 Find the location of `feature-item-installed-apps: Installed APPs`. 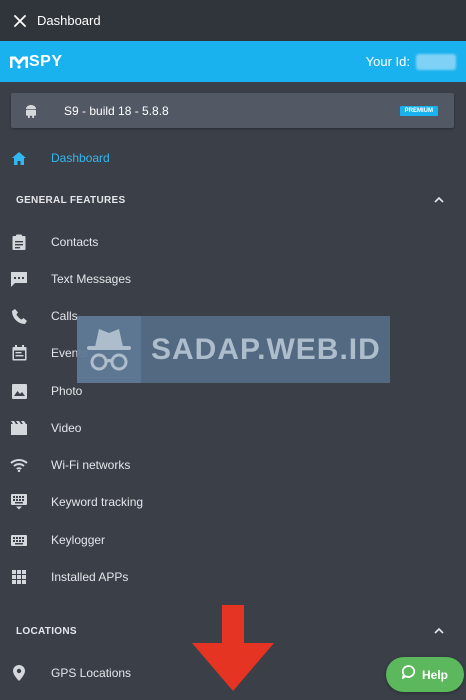

feature-item-installed-apps: Installed APPs is located at coordinates (233, 577).